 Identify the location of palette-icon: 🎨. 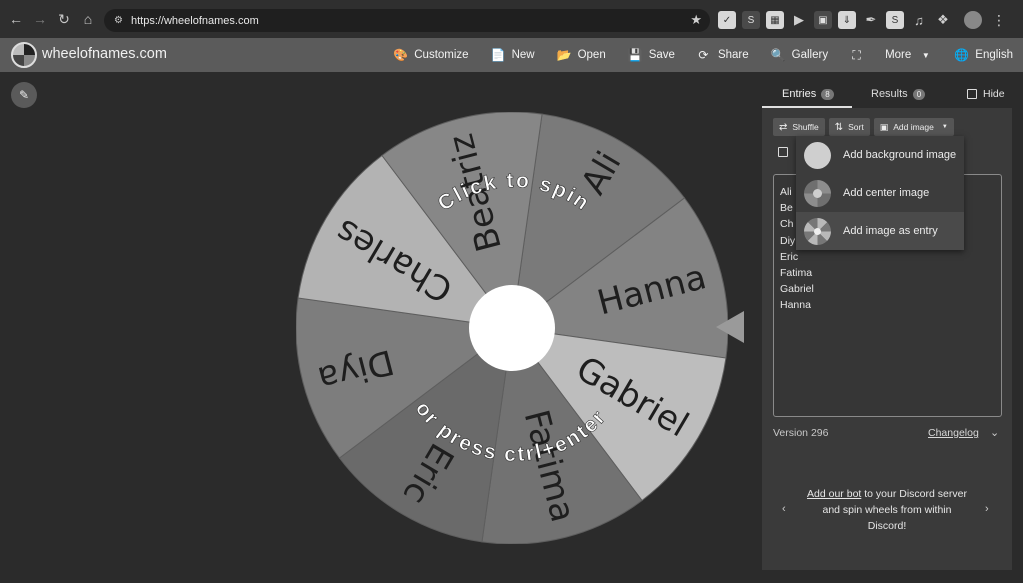
(401, 55).